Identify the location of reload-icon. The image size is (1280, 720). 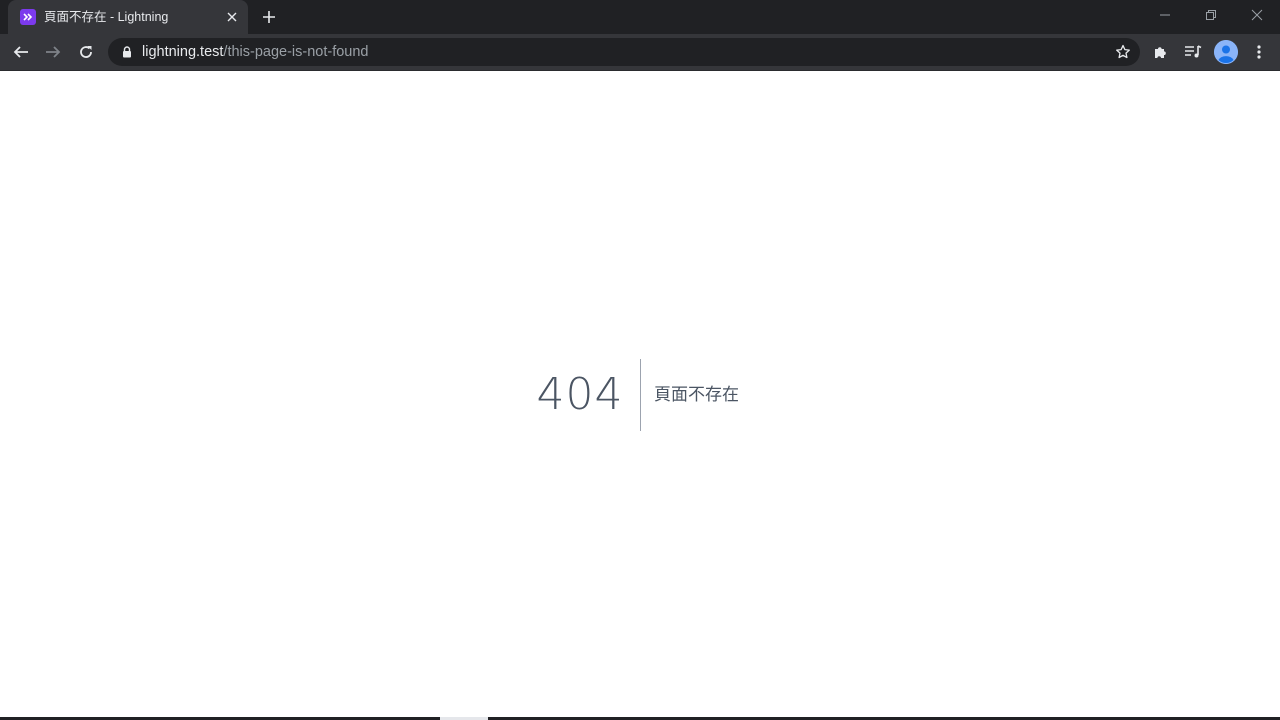
(86, 52).